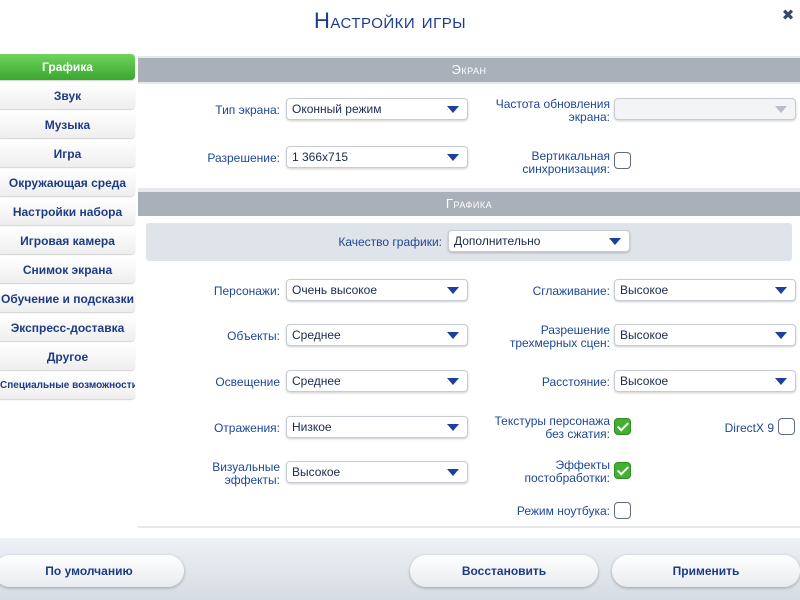 The width and height of the screenshot is (800, 600). I want to click on resolution-dropdown: 1 366x715, so click(377, 157).